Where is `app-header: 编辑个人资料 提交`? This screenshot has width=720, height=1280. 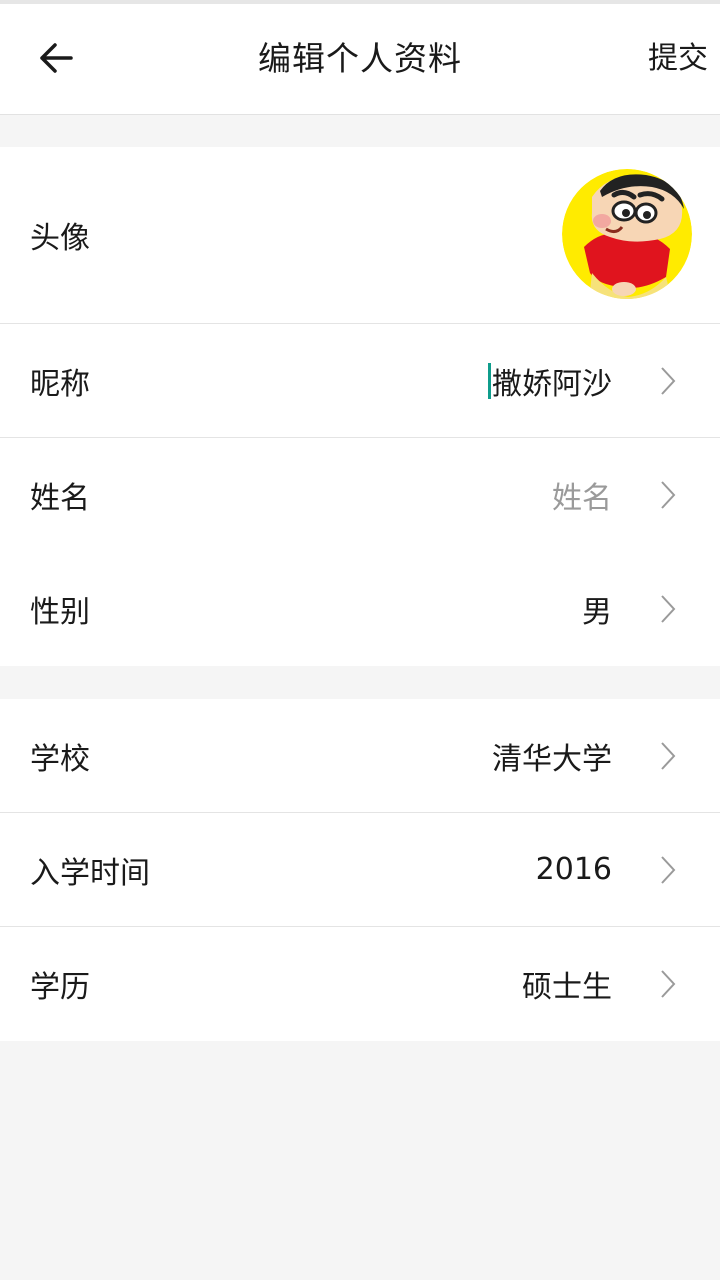
app-header: 编辑个人资料 提交 is located at coordinates (360, 59).